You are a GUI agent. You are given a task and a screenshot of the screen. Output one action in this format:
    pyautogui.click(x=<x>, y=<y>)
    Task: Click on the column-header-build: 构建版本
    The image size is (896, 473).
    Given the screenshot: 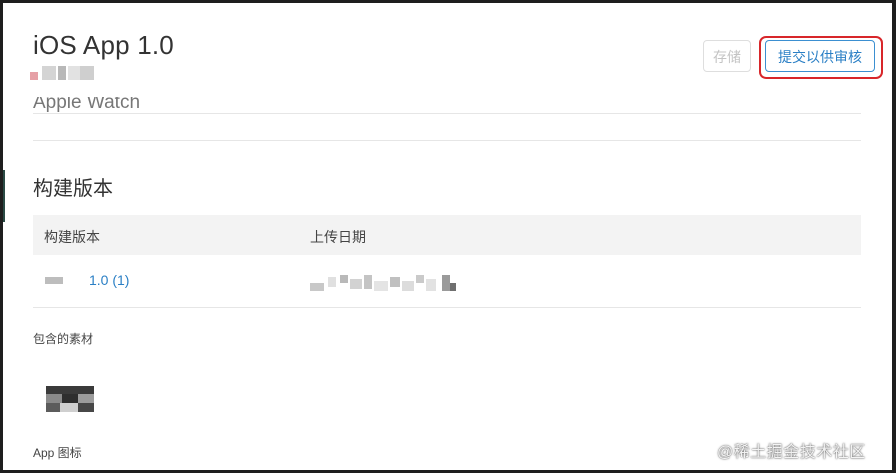 What is the action you would take?
    pyautogui.click(x=72, y=237)
    